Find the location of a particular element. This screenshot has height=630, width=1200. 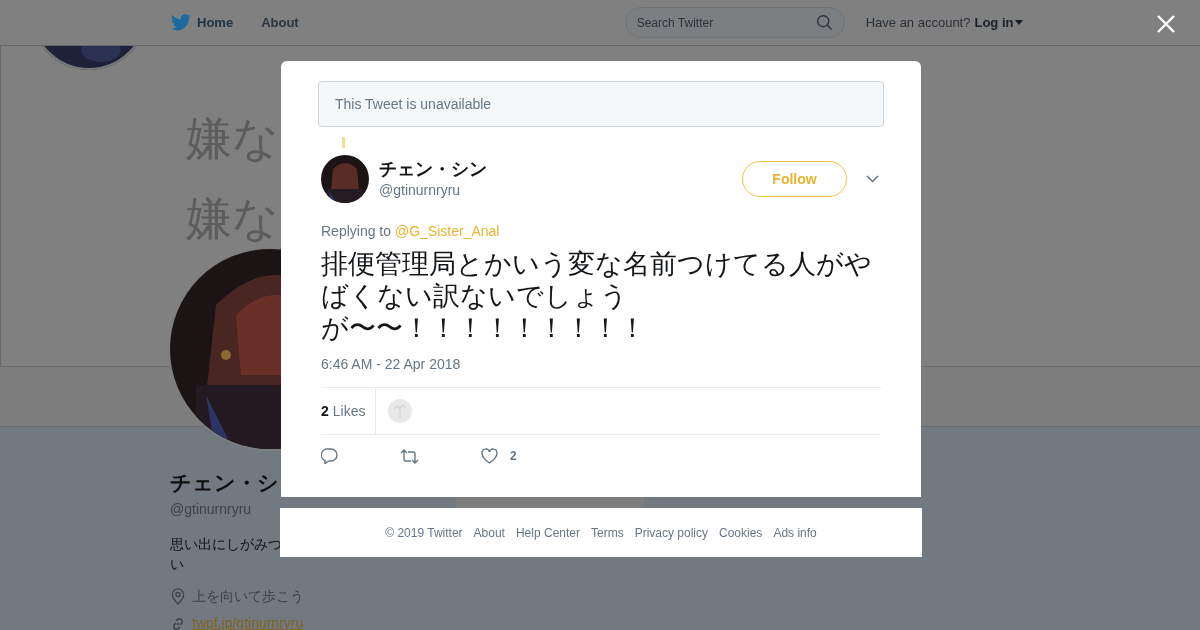

login-button: Log in is located at coordinates (999, 22).